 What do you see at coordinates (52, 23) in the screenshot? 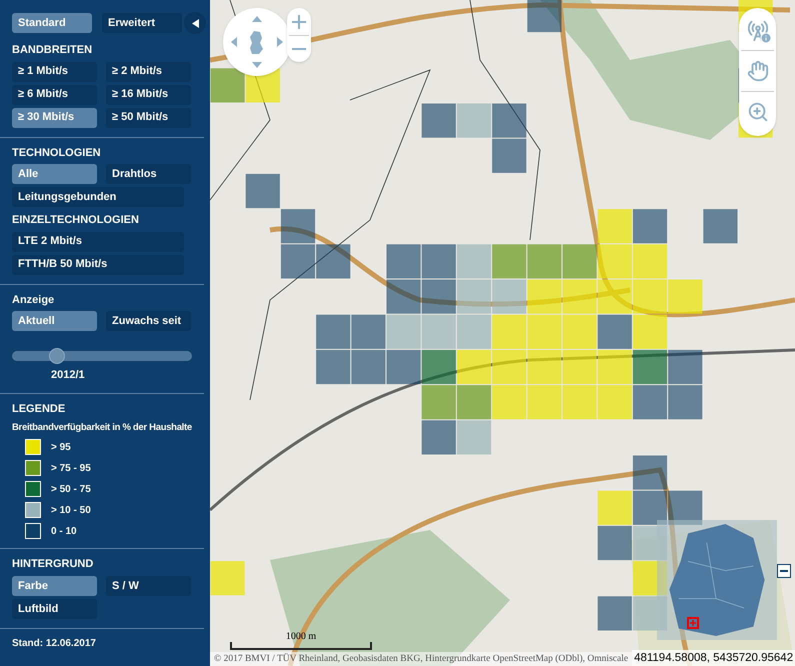
I see `mode-tab: Standard` at bounding box center [52, 23].